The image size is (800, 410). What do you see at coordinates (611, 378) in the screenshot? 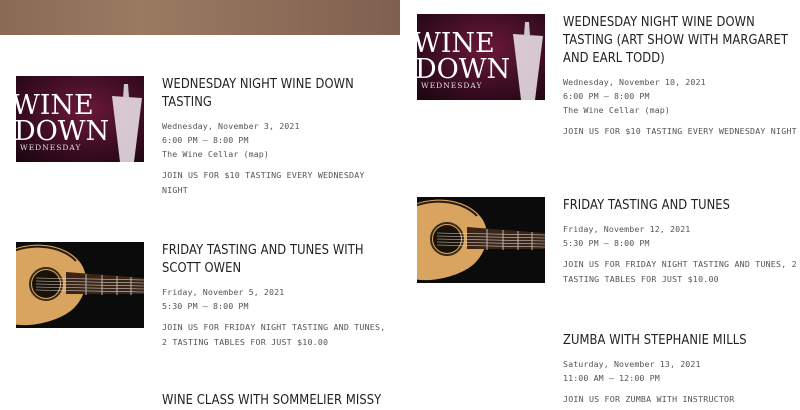
I see `event-time: 11:00 AM – 12:00 PM` at bounding box center [611, 378].